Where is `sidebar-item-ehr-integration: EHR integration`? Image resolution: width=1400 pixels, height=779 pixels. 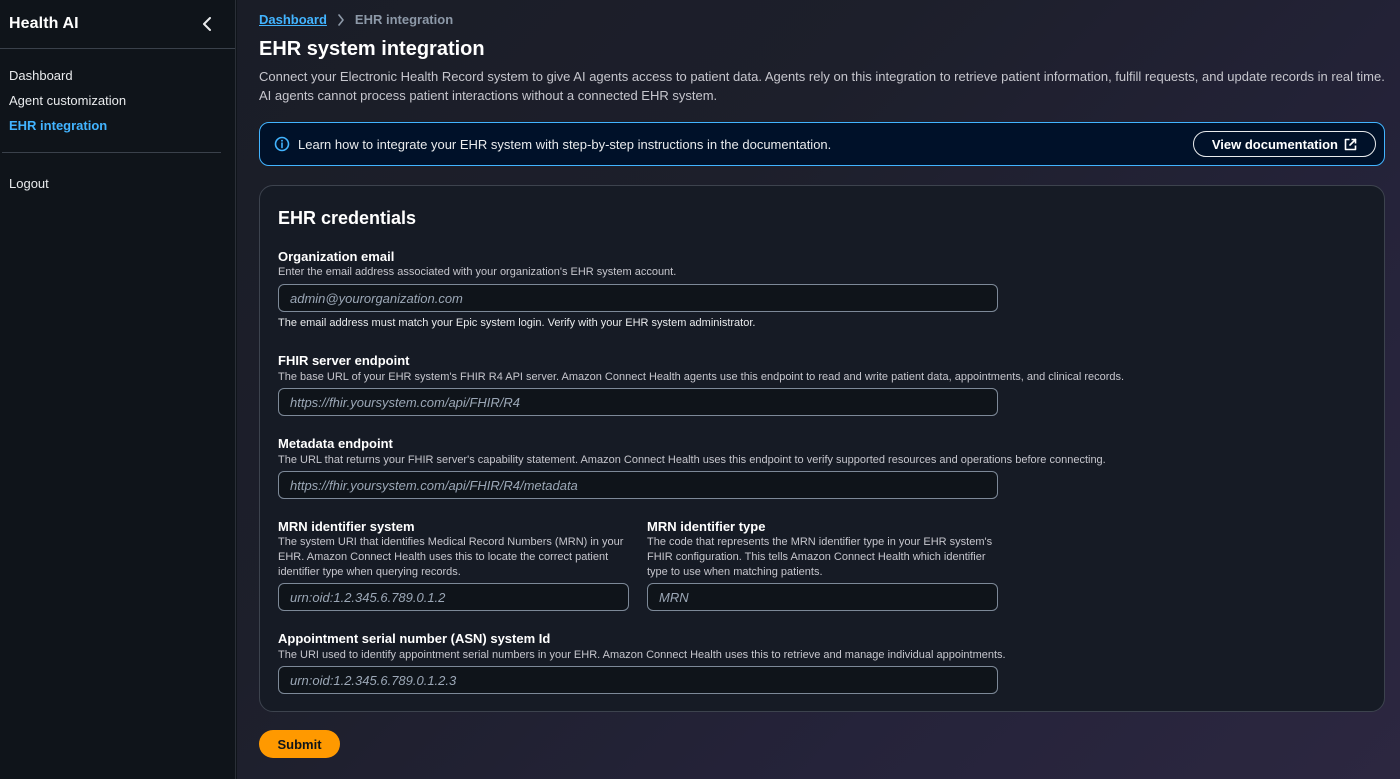
sidebar-item-ehr-integration: EHR integration is located at coordinates (122, 129).